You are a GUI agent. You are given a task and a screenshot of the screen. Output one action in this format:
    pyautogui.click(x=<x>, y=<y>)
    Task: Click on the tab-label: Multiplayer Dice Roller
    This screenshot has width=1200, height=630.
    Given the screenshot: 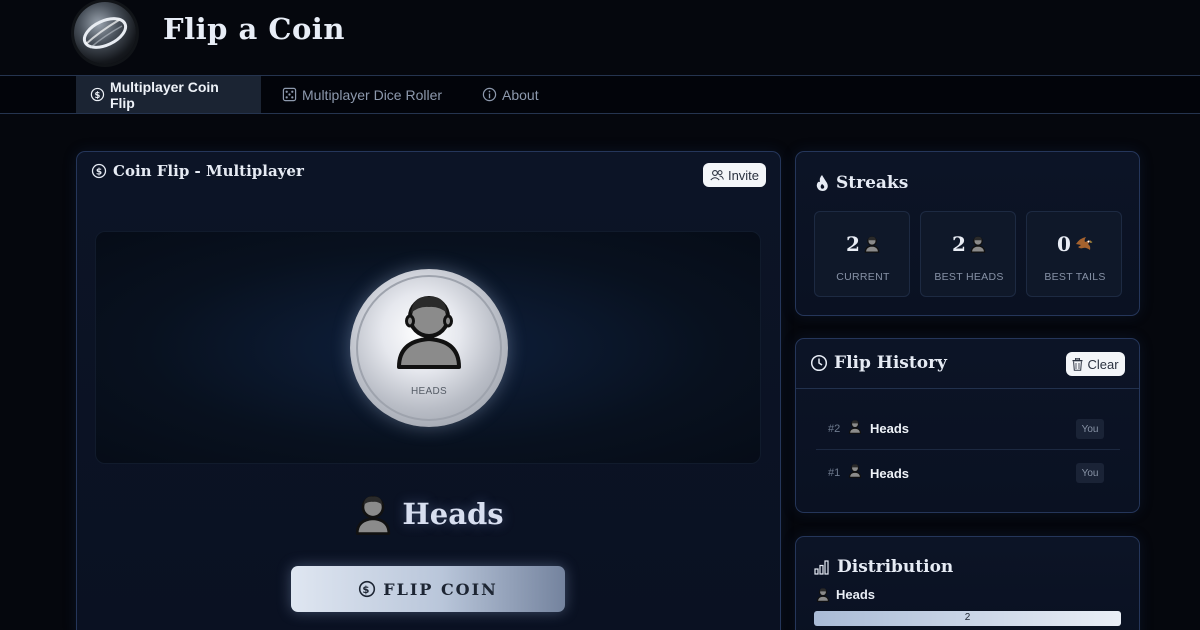 What is the action you would take?
    pyautogui.click(x=372, y=94)
    